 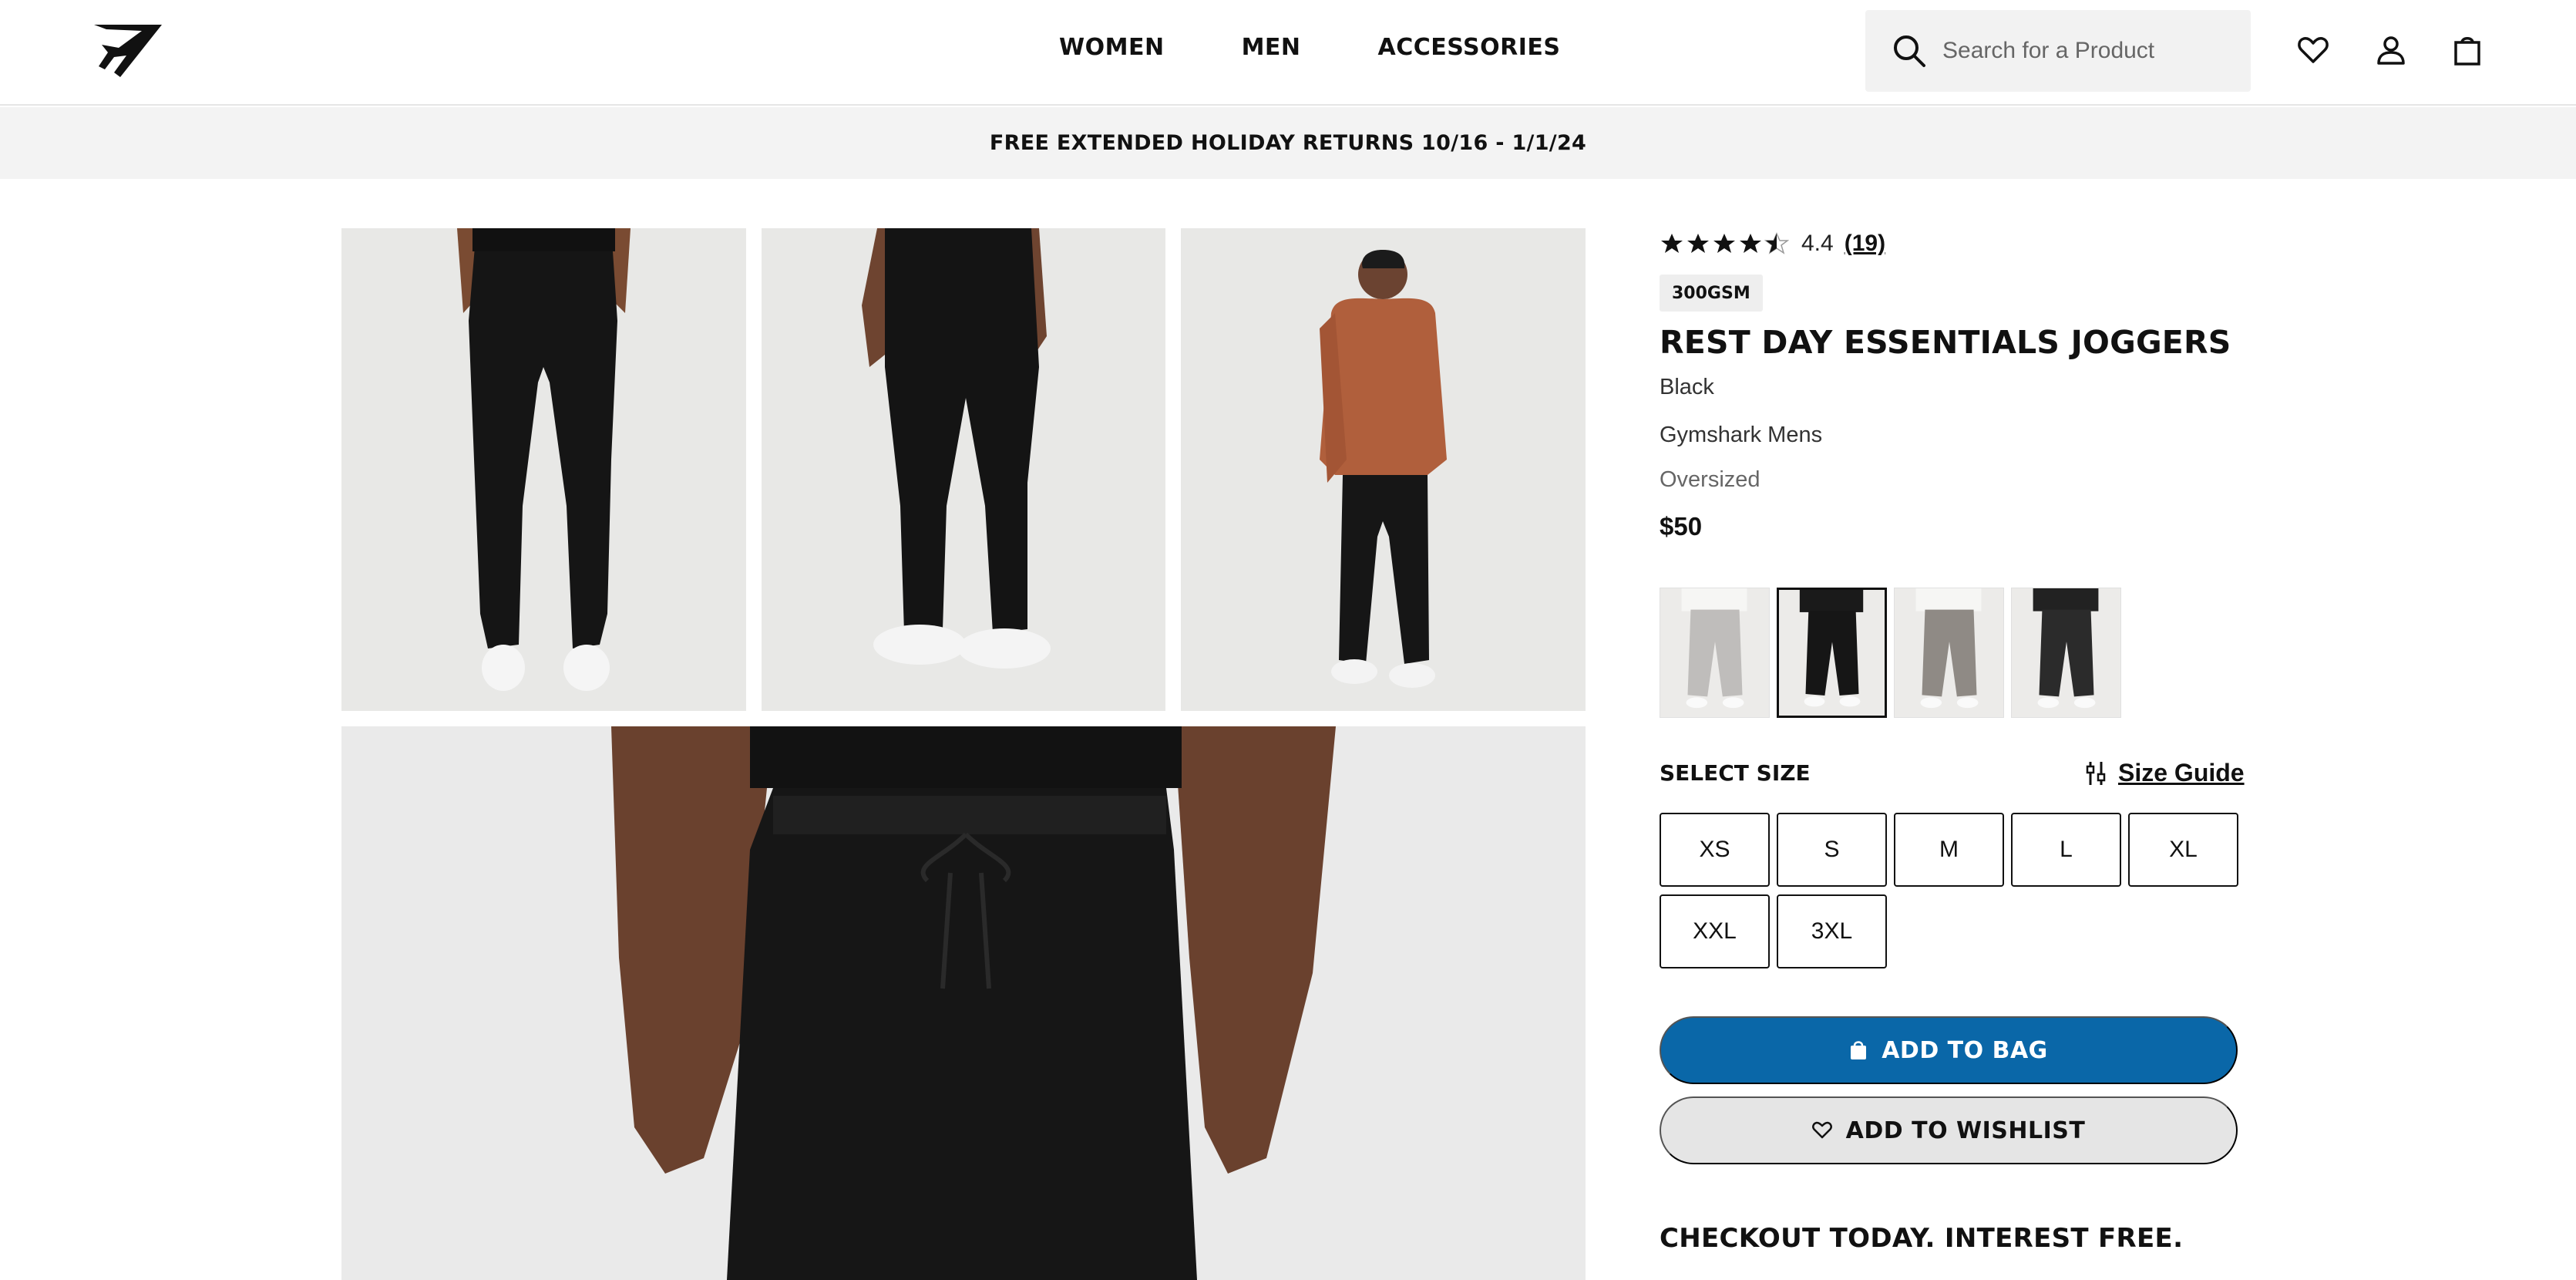 I want to click on review-count-link: (19), so click(x=1865, y=244).